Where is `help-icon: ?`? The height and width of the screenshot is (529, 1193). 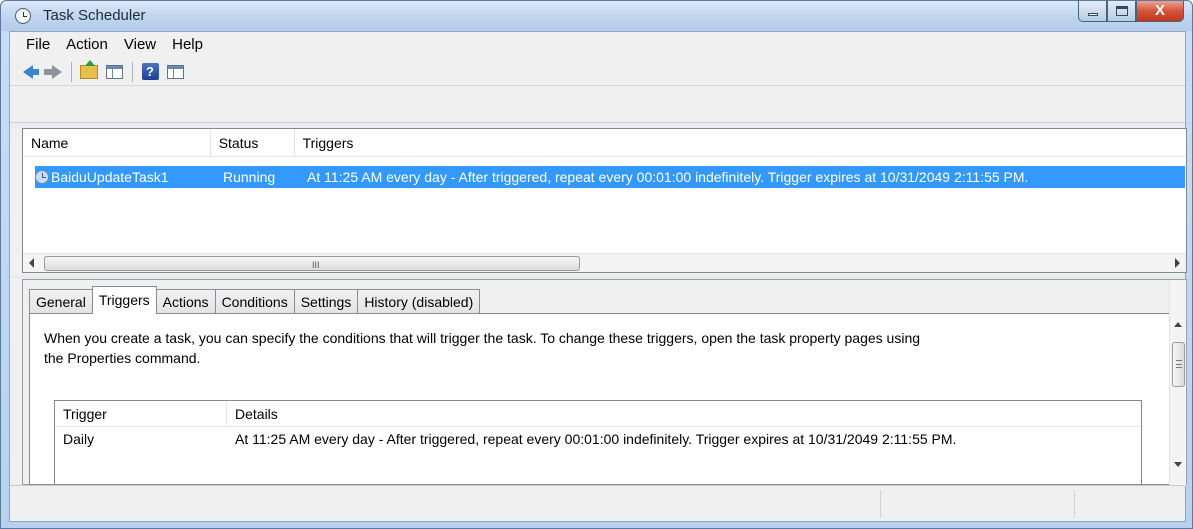 help-icon: ? is located at coordinates (150, 71).